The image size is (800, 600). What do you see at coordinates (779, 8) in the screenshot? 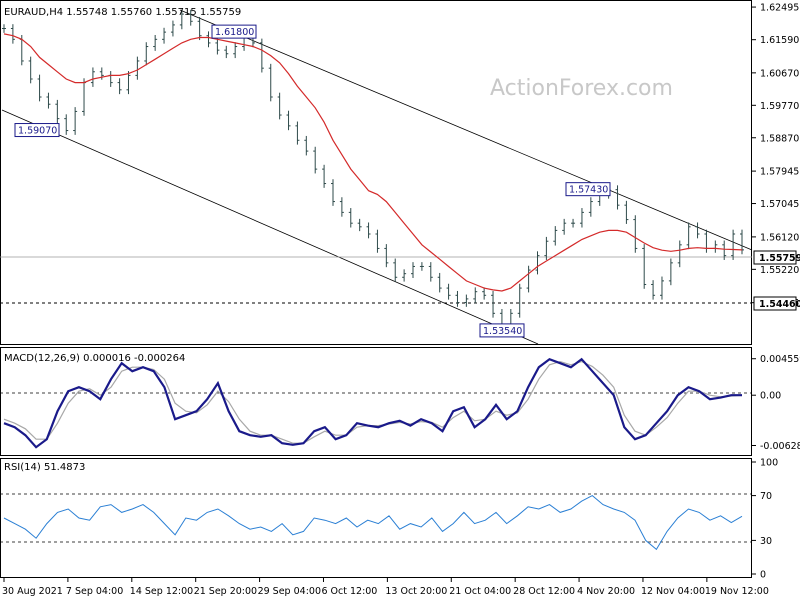
I see `price-tick-label: 1.62495` at bounding box center [779, 8].